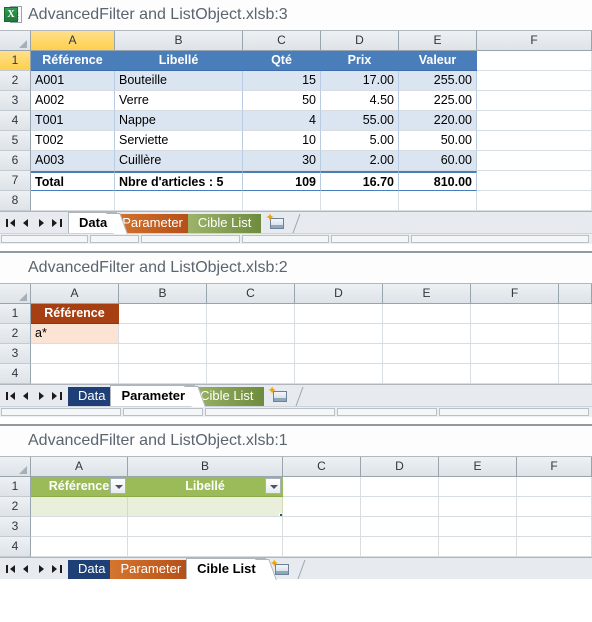  What do you see at coordinates (282, 161) in the screenshot?
I see `cell-c6: 30` at bounding box center [282, 161].